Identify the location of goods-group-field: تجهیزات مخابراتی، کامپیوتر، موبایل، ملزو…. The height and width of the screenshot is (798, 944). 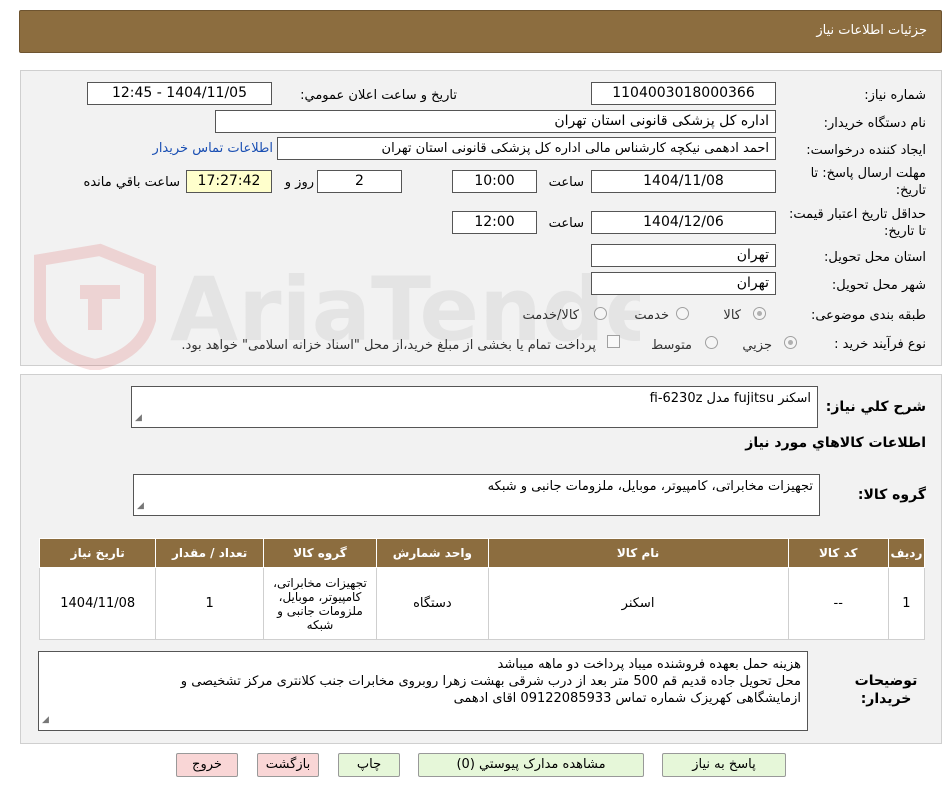
(476, 495).